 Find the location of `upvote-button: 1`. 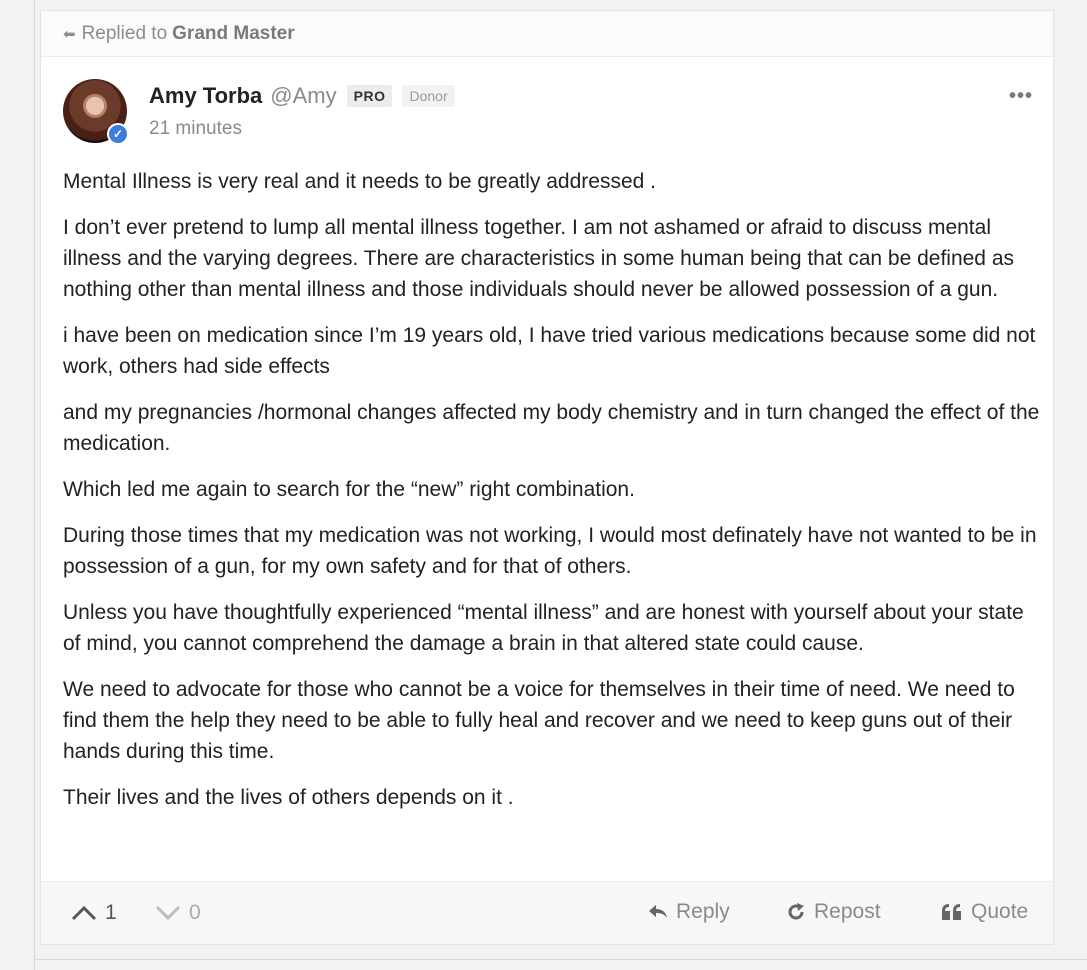

upvote-button: 1 is located at coordinates (94, 913).